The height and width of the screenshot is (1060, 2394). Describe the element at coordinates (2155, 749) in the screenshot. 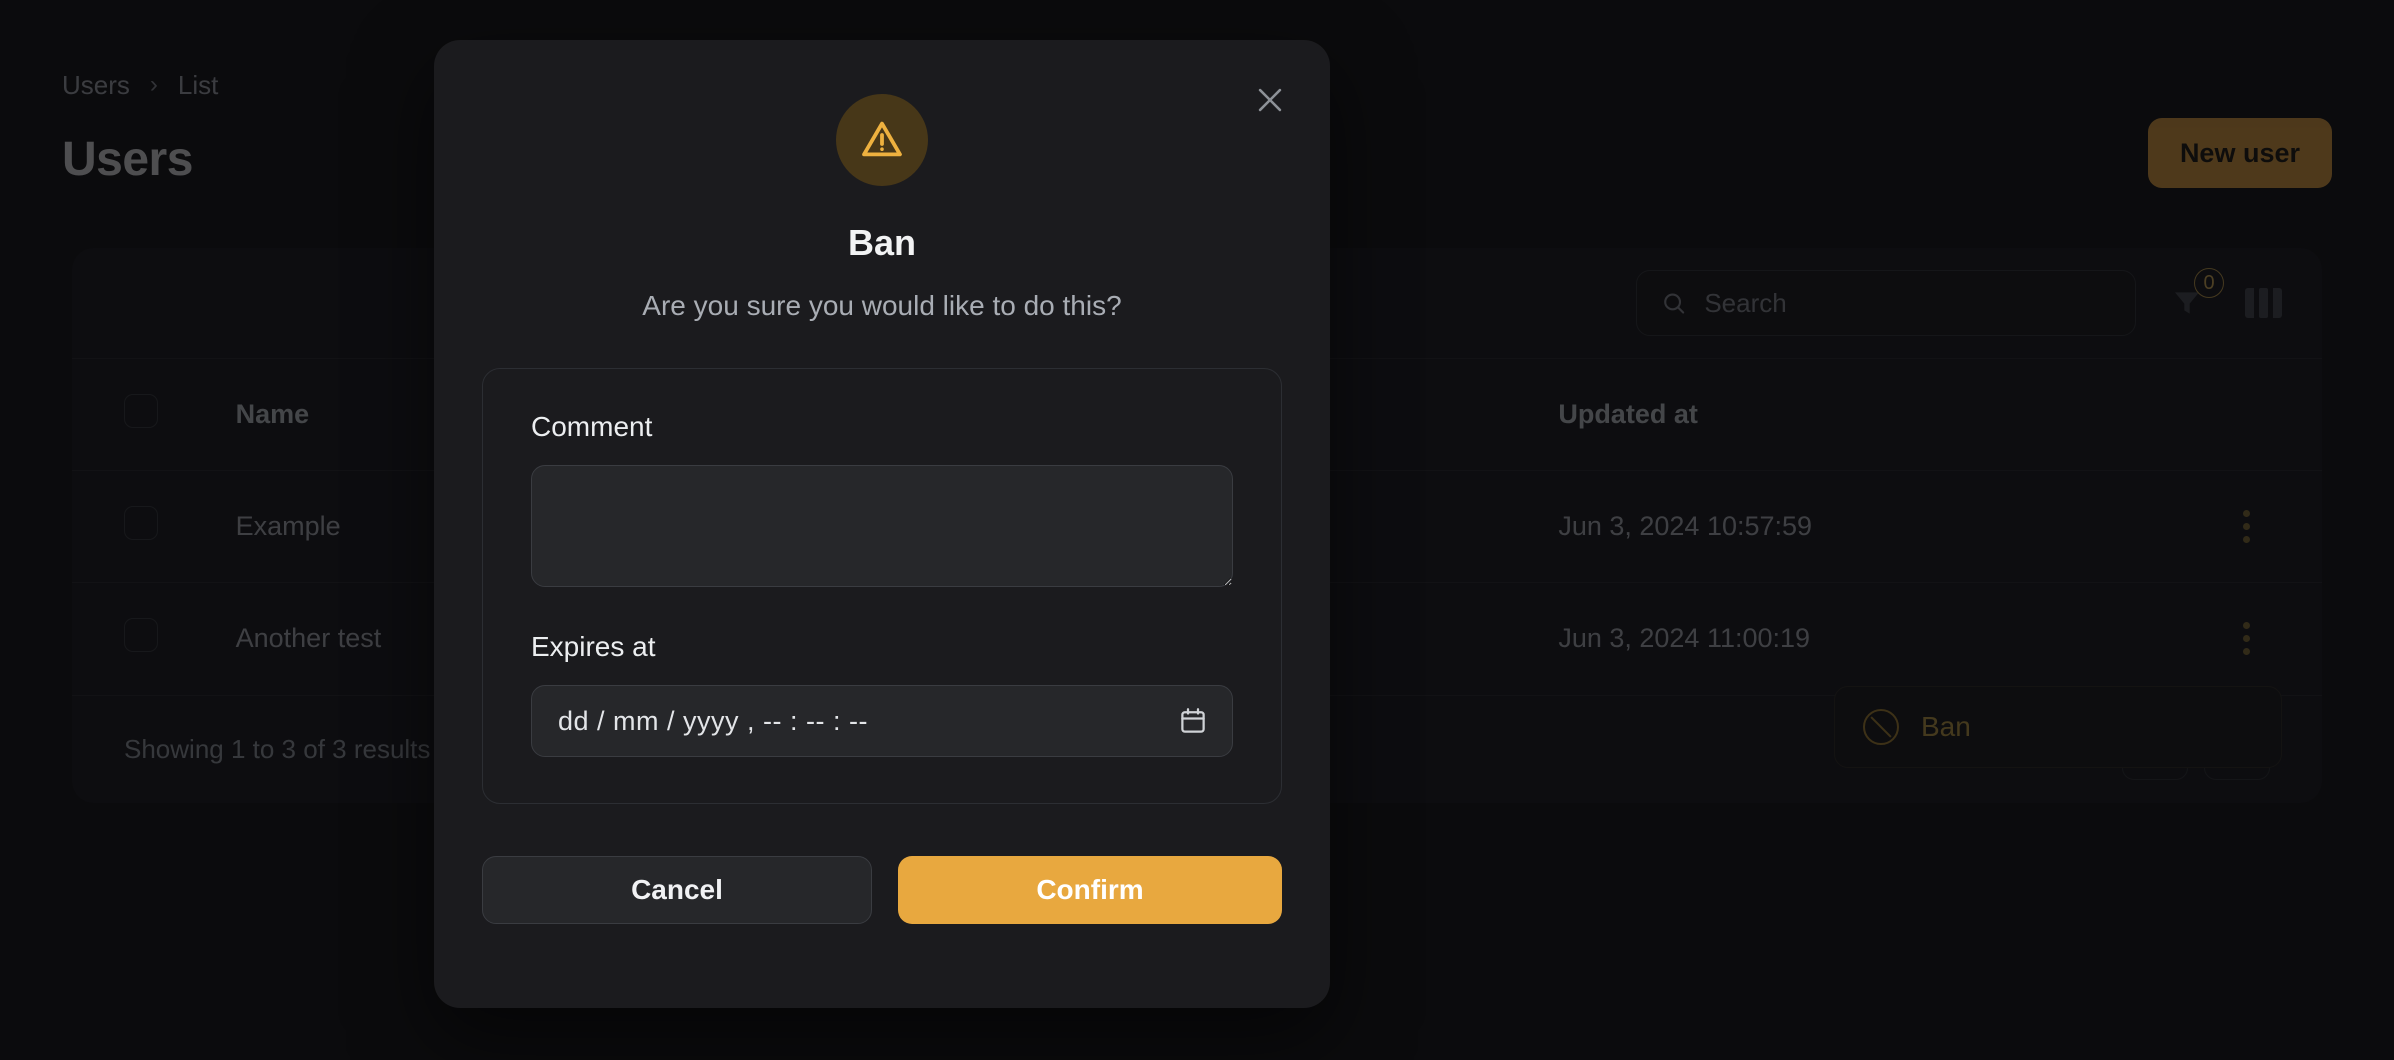

I see `page-prev-button` at that location.